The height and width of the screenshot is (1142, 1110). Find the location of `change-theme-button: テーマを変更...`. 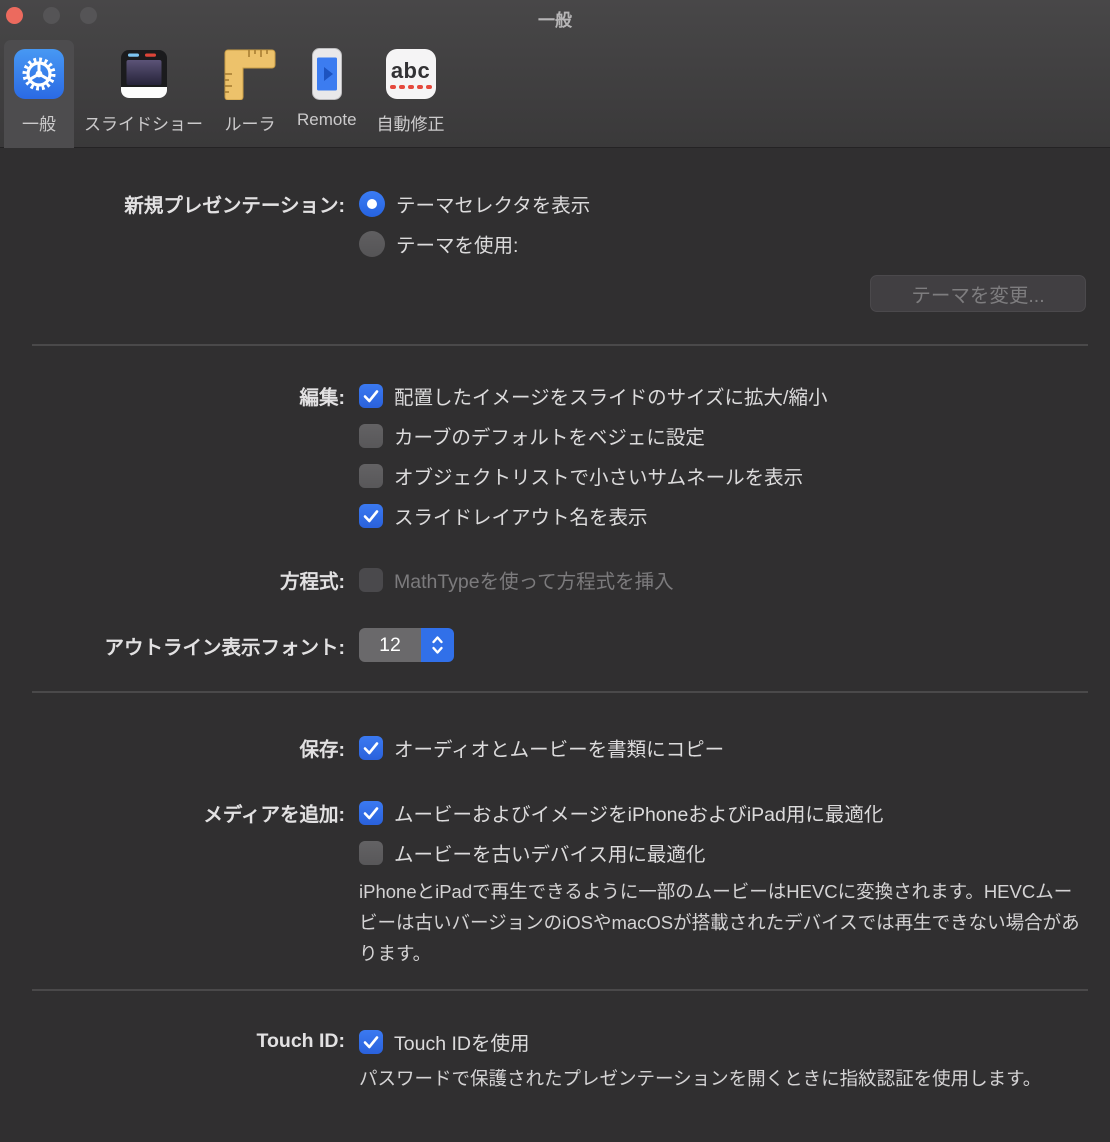

change-theme-button: テーマを変更... is located at coordinates (978, 293).